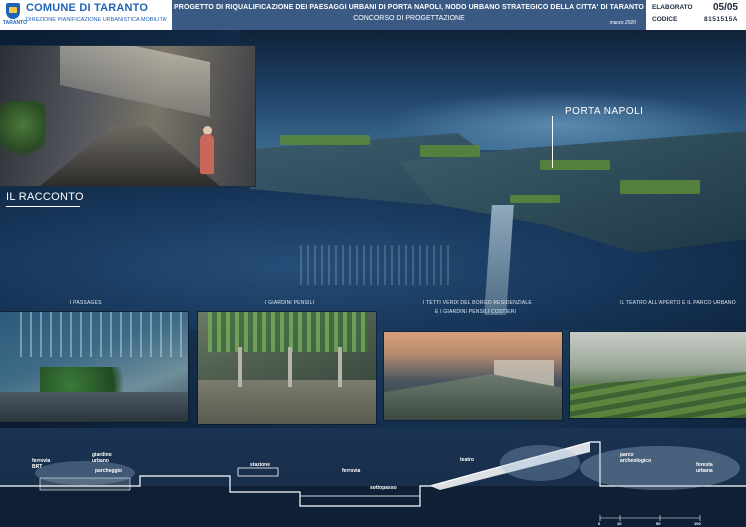 This screenshot has width=746, height=527. I want to click on elaborato-label: ELABORATO, so click(672, 7).